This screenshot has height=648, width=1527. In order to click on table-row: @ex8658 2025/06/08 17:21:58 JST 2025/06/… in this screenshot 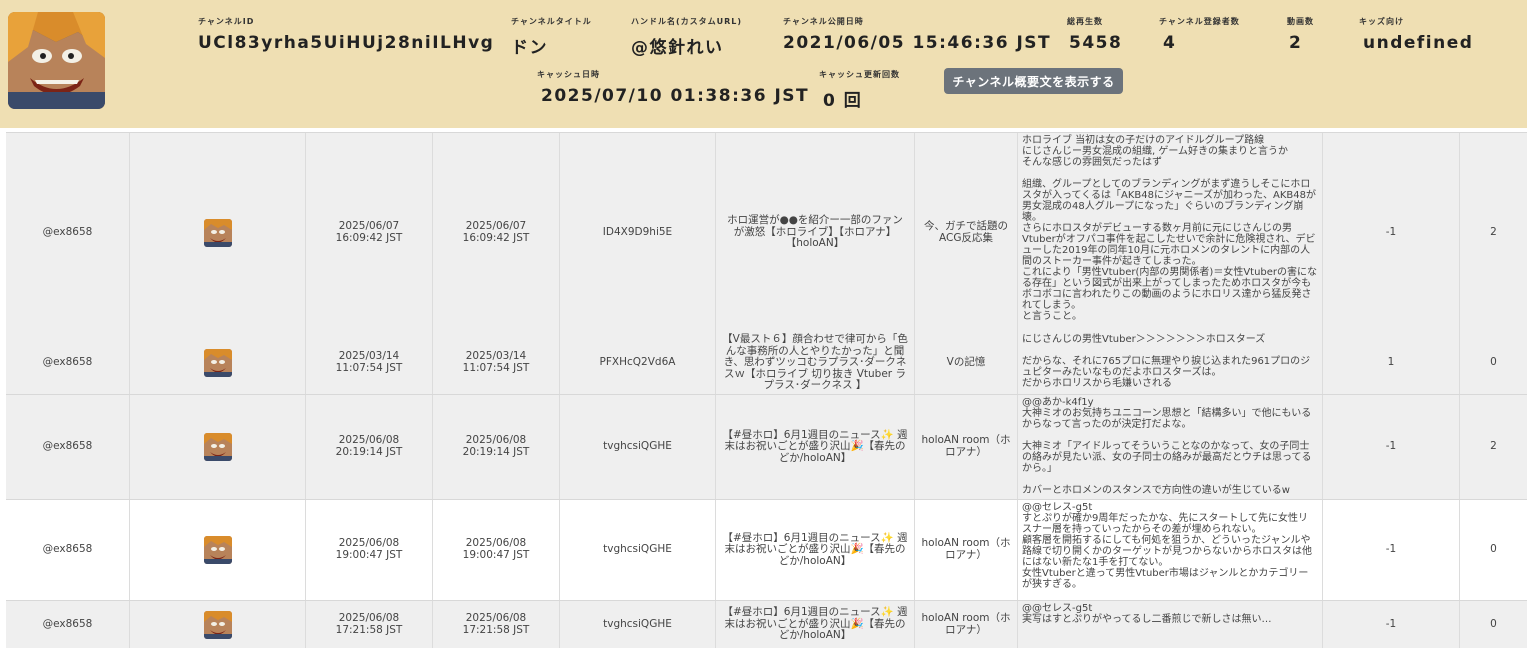, I will do `click(766, 624)`.